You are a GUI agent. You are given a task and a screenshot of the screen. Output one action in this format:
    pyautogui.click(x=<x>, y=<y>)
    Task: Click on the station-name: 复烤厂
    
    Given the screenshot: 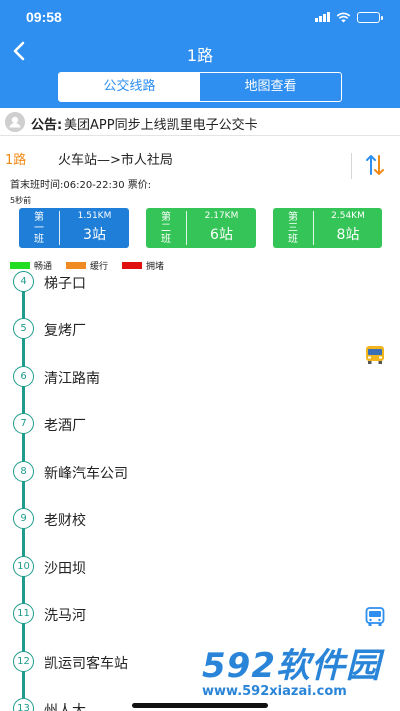 What is the action you would take?
    pyautogui.click(x=65, y=331)
    